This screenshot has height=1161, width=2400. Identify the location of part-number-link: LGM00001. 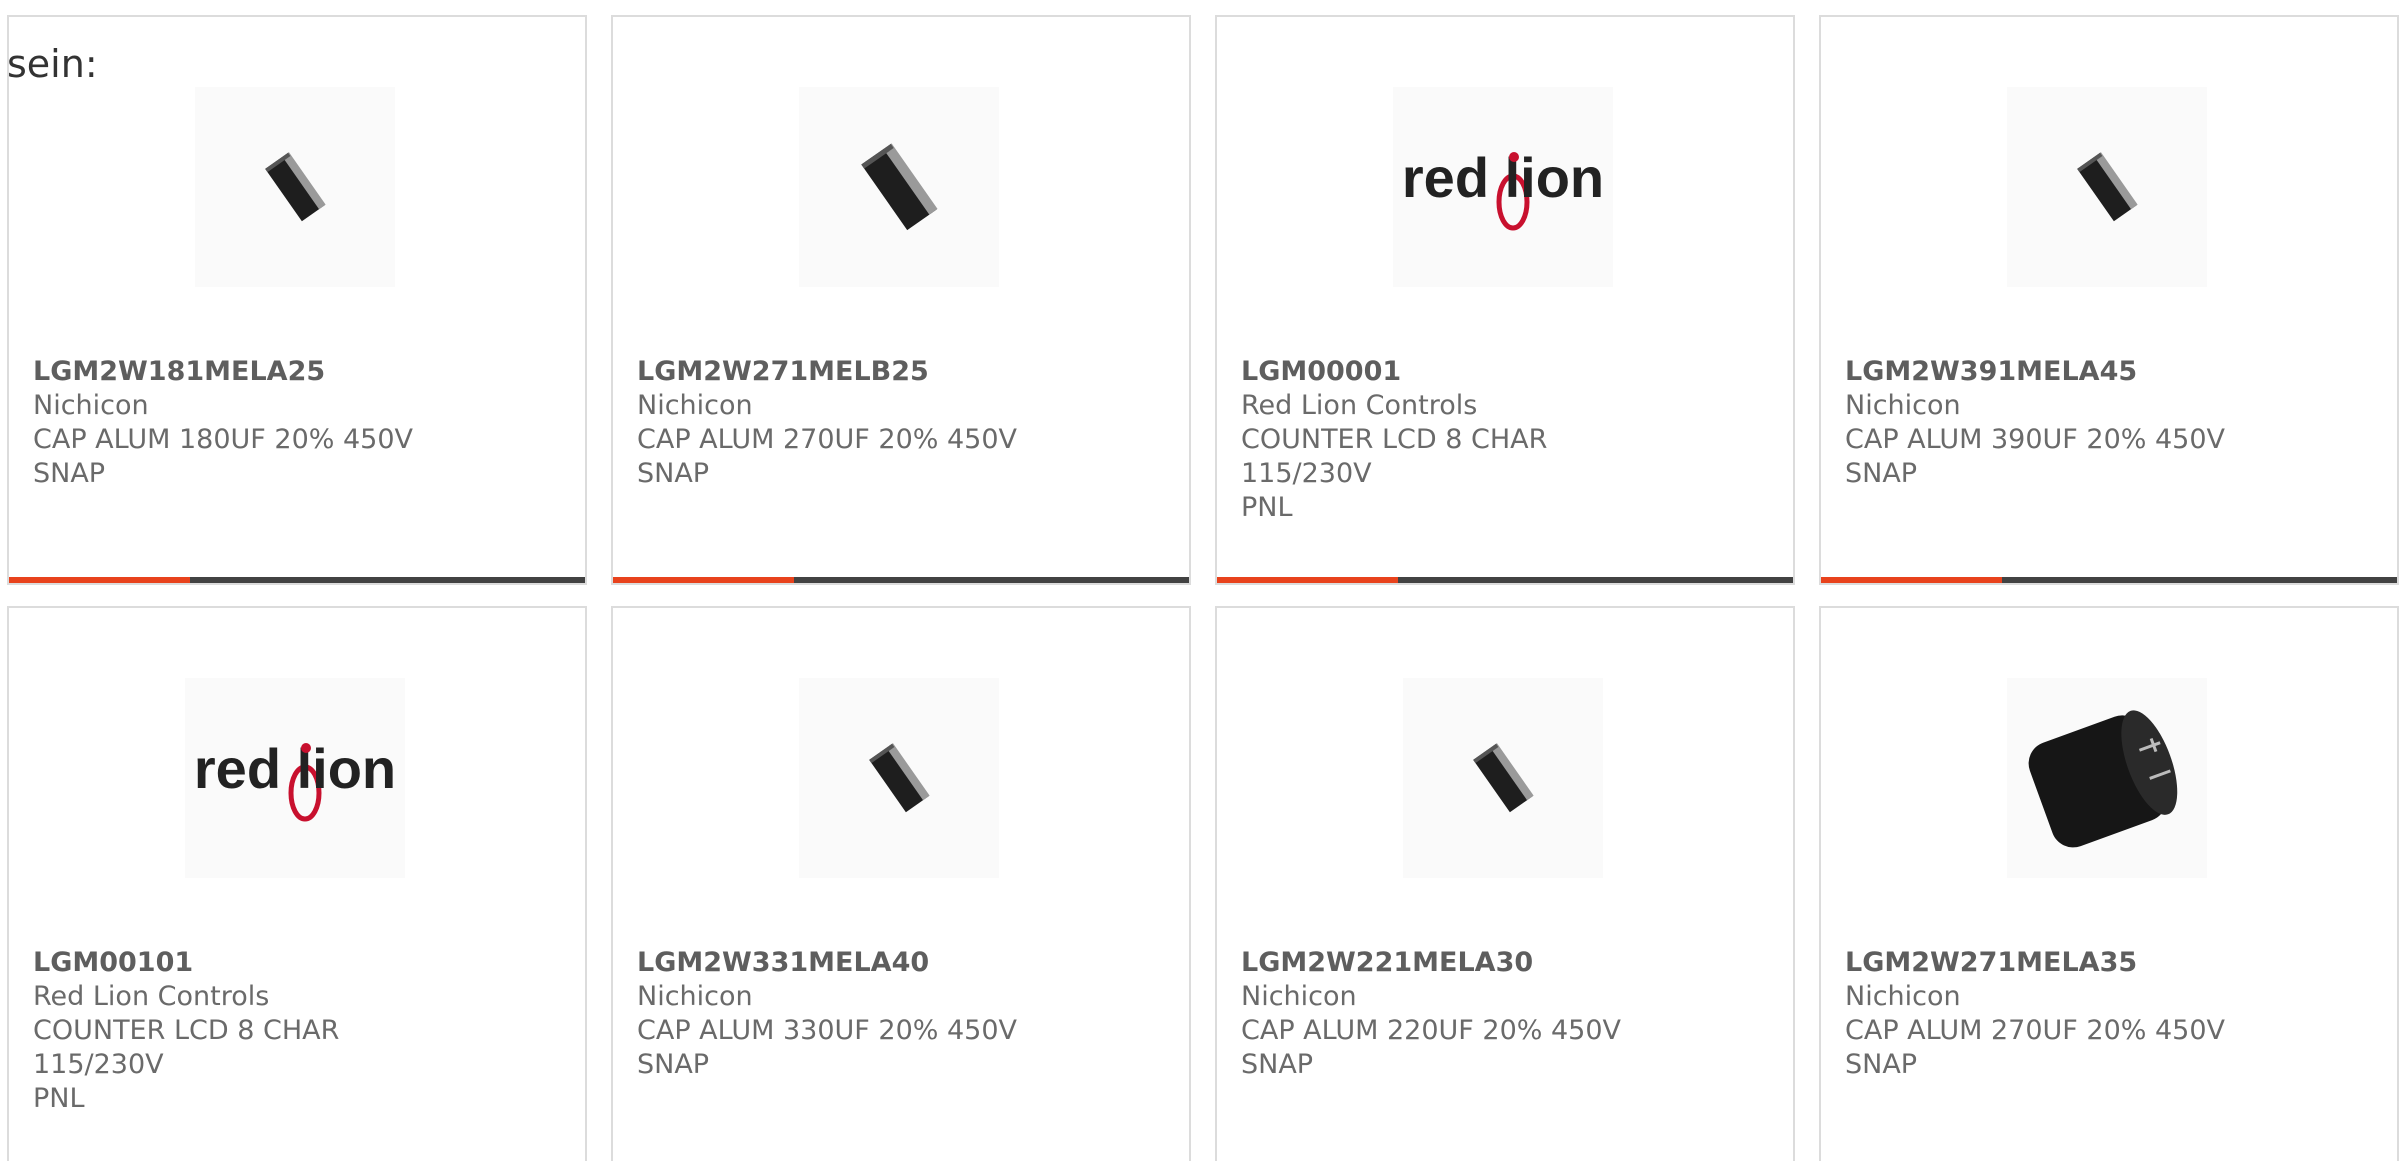
(1451, 372).